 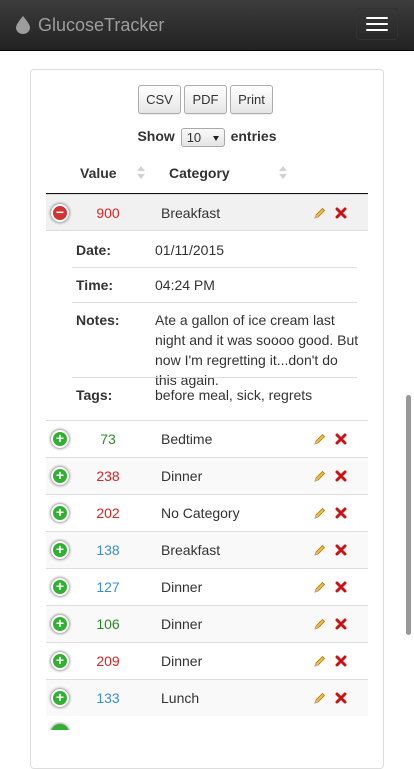 I want to click on hamburger-icon, so click(x=377, y=18).